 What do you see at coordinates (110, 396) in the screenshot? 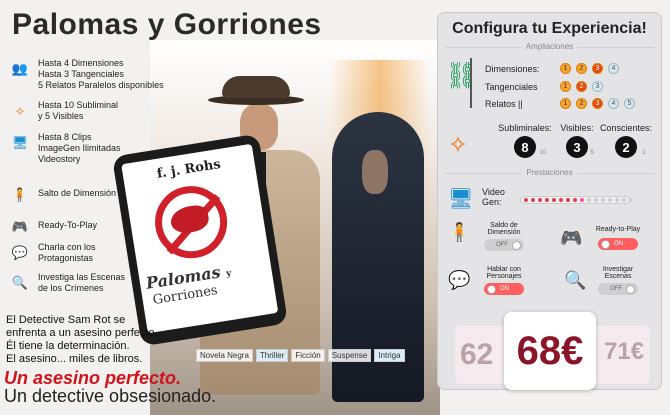
I see `slogan-line-2: Un detective obsesionado.` at bounding box center [110, 396].